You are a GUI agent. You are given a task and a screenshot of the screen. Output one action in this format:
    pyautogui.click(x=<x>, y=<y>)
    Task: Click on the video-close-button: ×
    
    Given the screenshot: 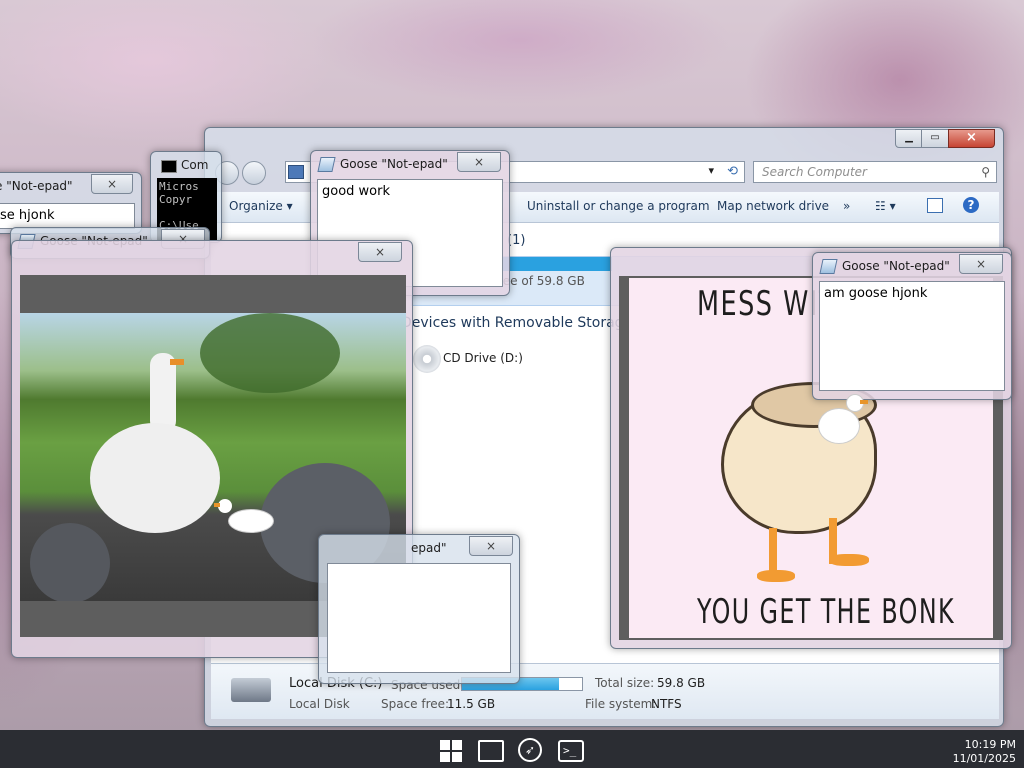 What is the action you would take?
    pyautogui.click(x=380, y=252)
    